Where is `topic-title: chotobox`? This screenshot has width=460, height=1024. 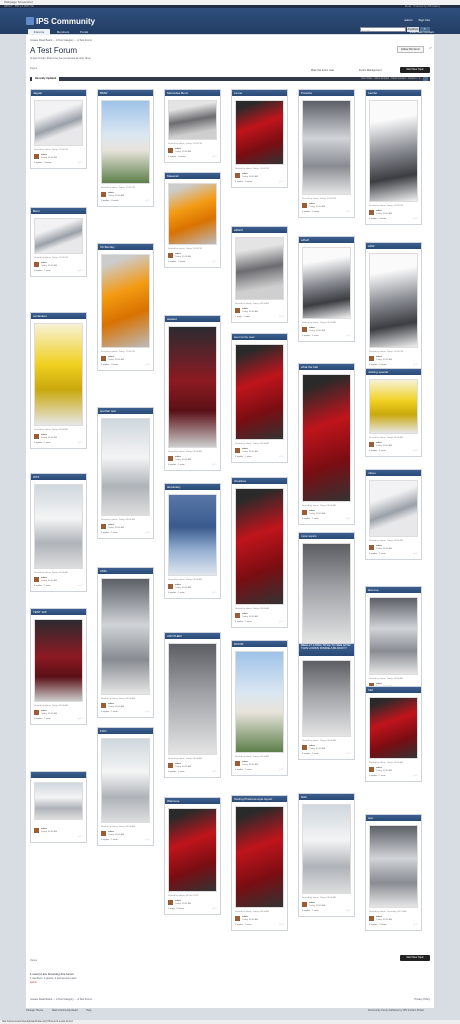
topic-title: chotobox is located at coordinates (259, 481).